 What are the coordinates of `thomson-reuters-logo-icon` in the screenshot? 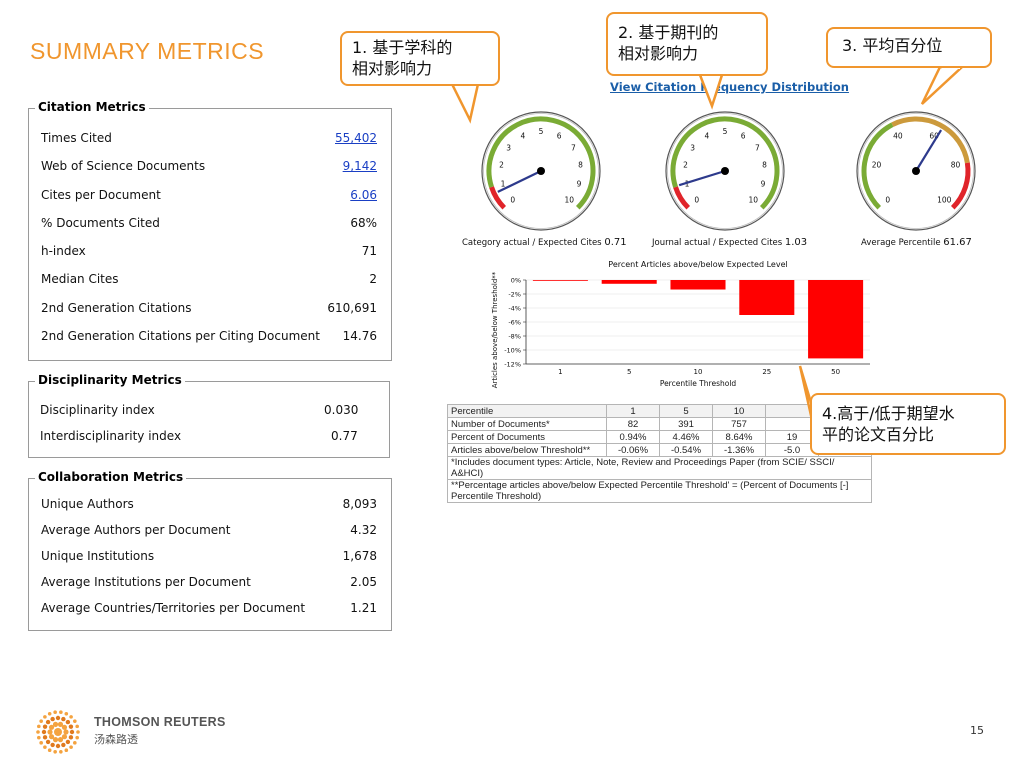 It's located at (58, 732).